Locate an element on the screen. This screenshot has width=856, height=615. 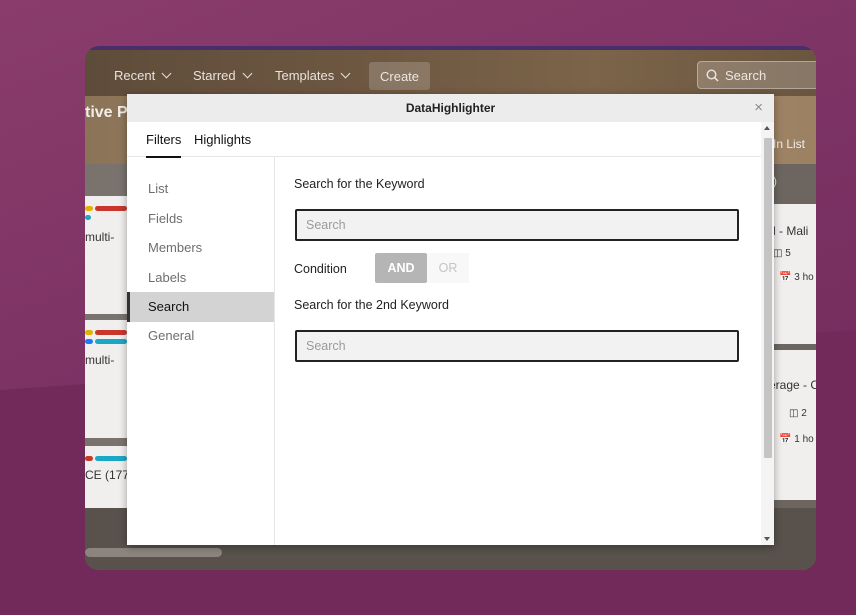
sidebar-item-members: Members is located at coordinates (200, 248).